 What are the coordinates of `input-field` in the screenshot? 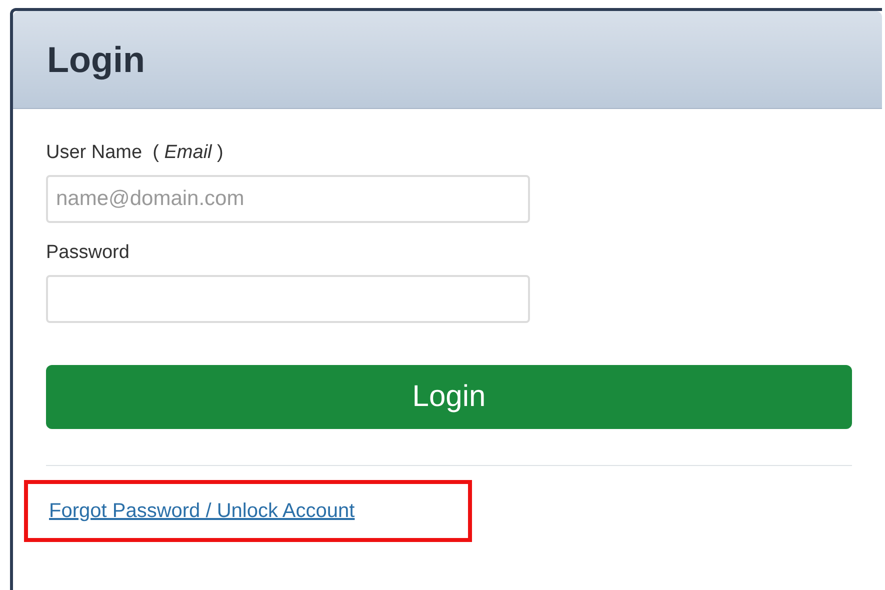 It's located at (288, 298).